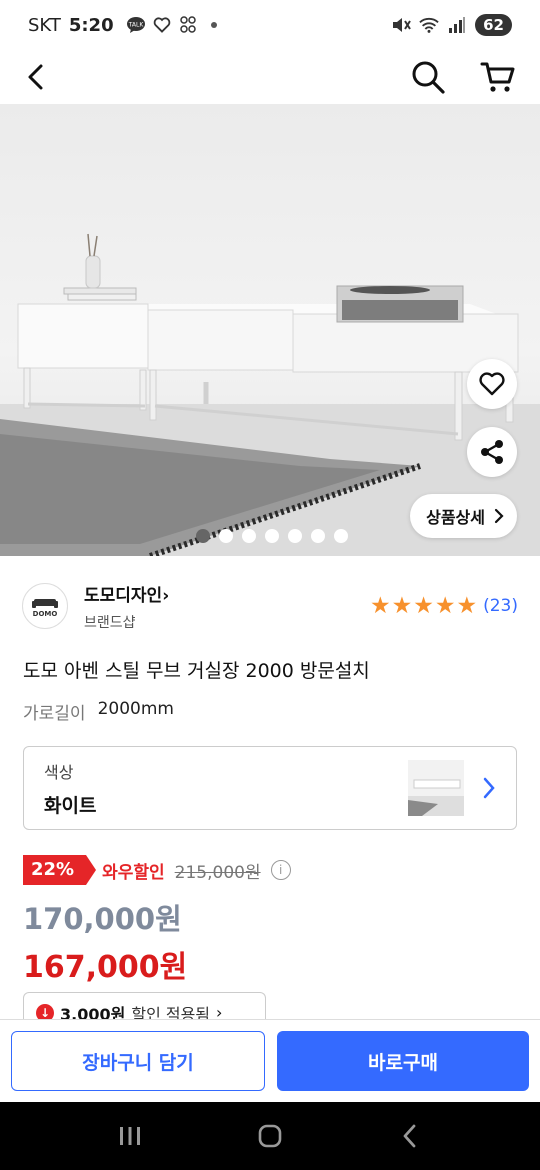 The image size is (540, 1170). I want to click on wishlist-button, so click(492, 384).